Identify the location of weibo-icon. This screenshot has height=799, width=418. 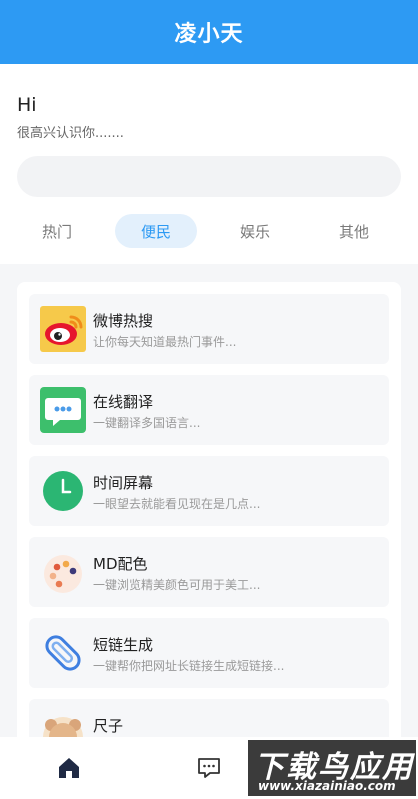
(63, 329).